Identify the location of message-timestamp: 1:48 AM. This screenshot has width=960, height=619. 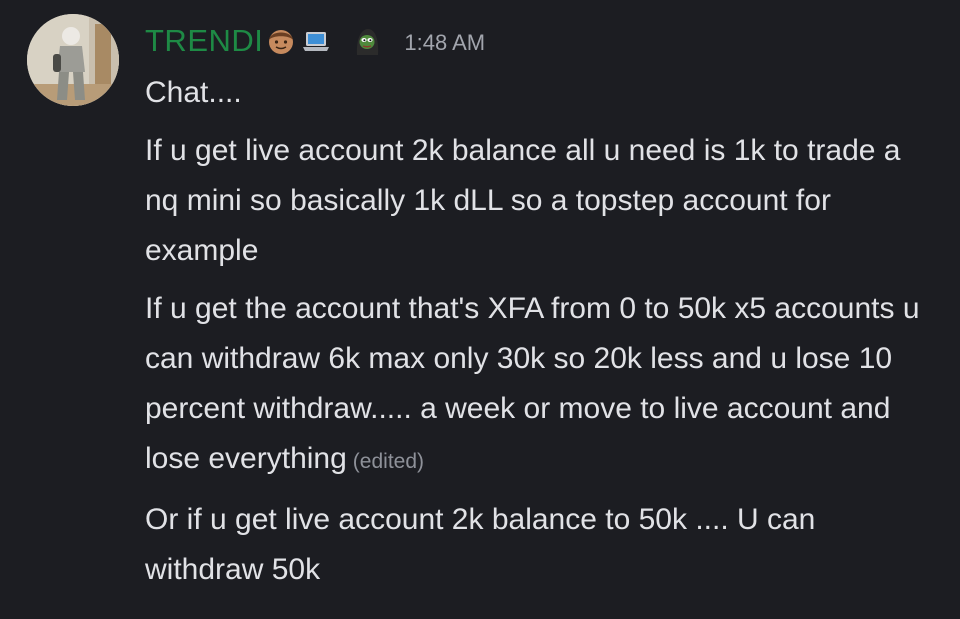
(444, 43).